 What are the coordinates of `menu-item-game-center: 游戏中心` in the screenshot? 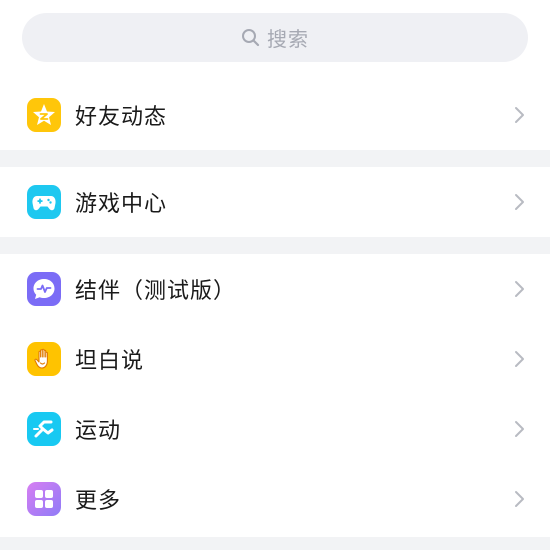 It's located at (275, 202).